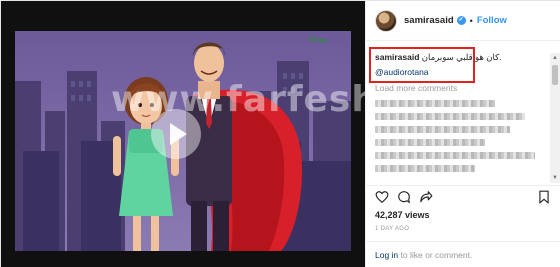 The width and height of the screenshot is (560, 267). What do you see at coordinates (429, 20) in the screenshot?
I see `header-username: samirasaid` at bounding box center [429, 20].